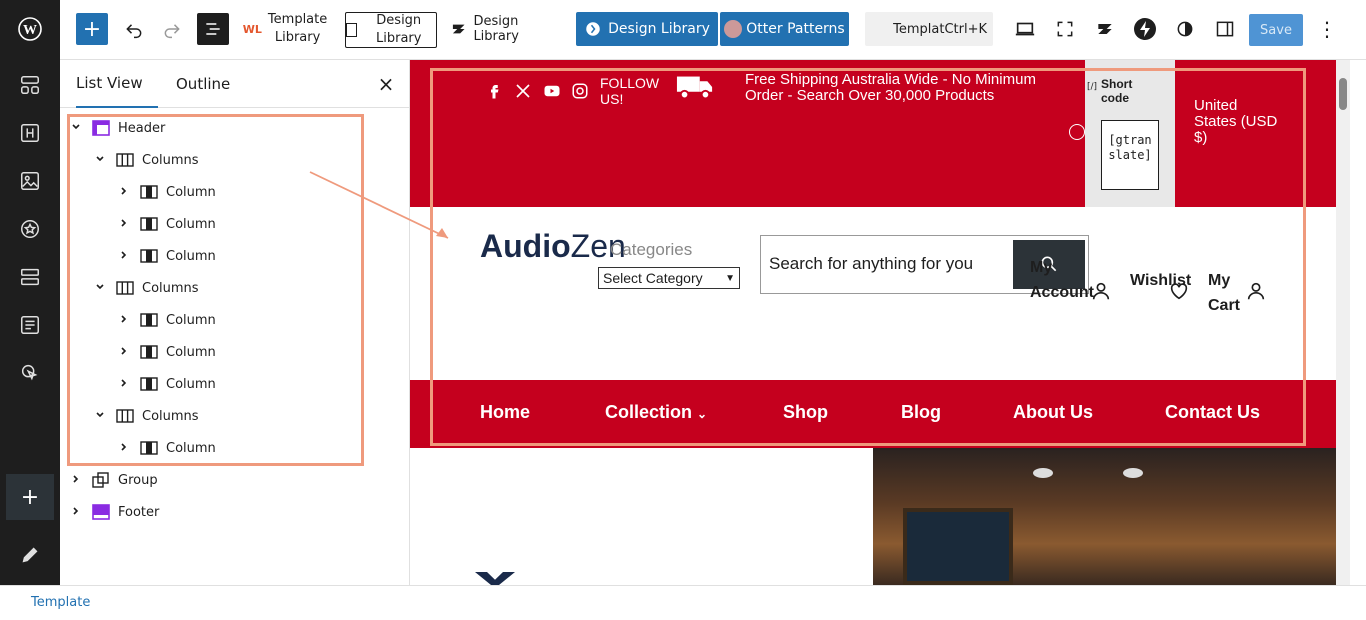 Image resolution: width=1366 pixels, height=620 pixels. What do you see at coordinates (30, 133) in the screenshot?
I see `heading-icon` at bounding box center [30, 133].